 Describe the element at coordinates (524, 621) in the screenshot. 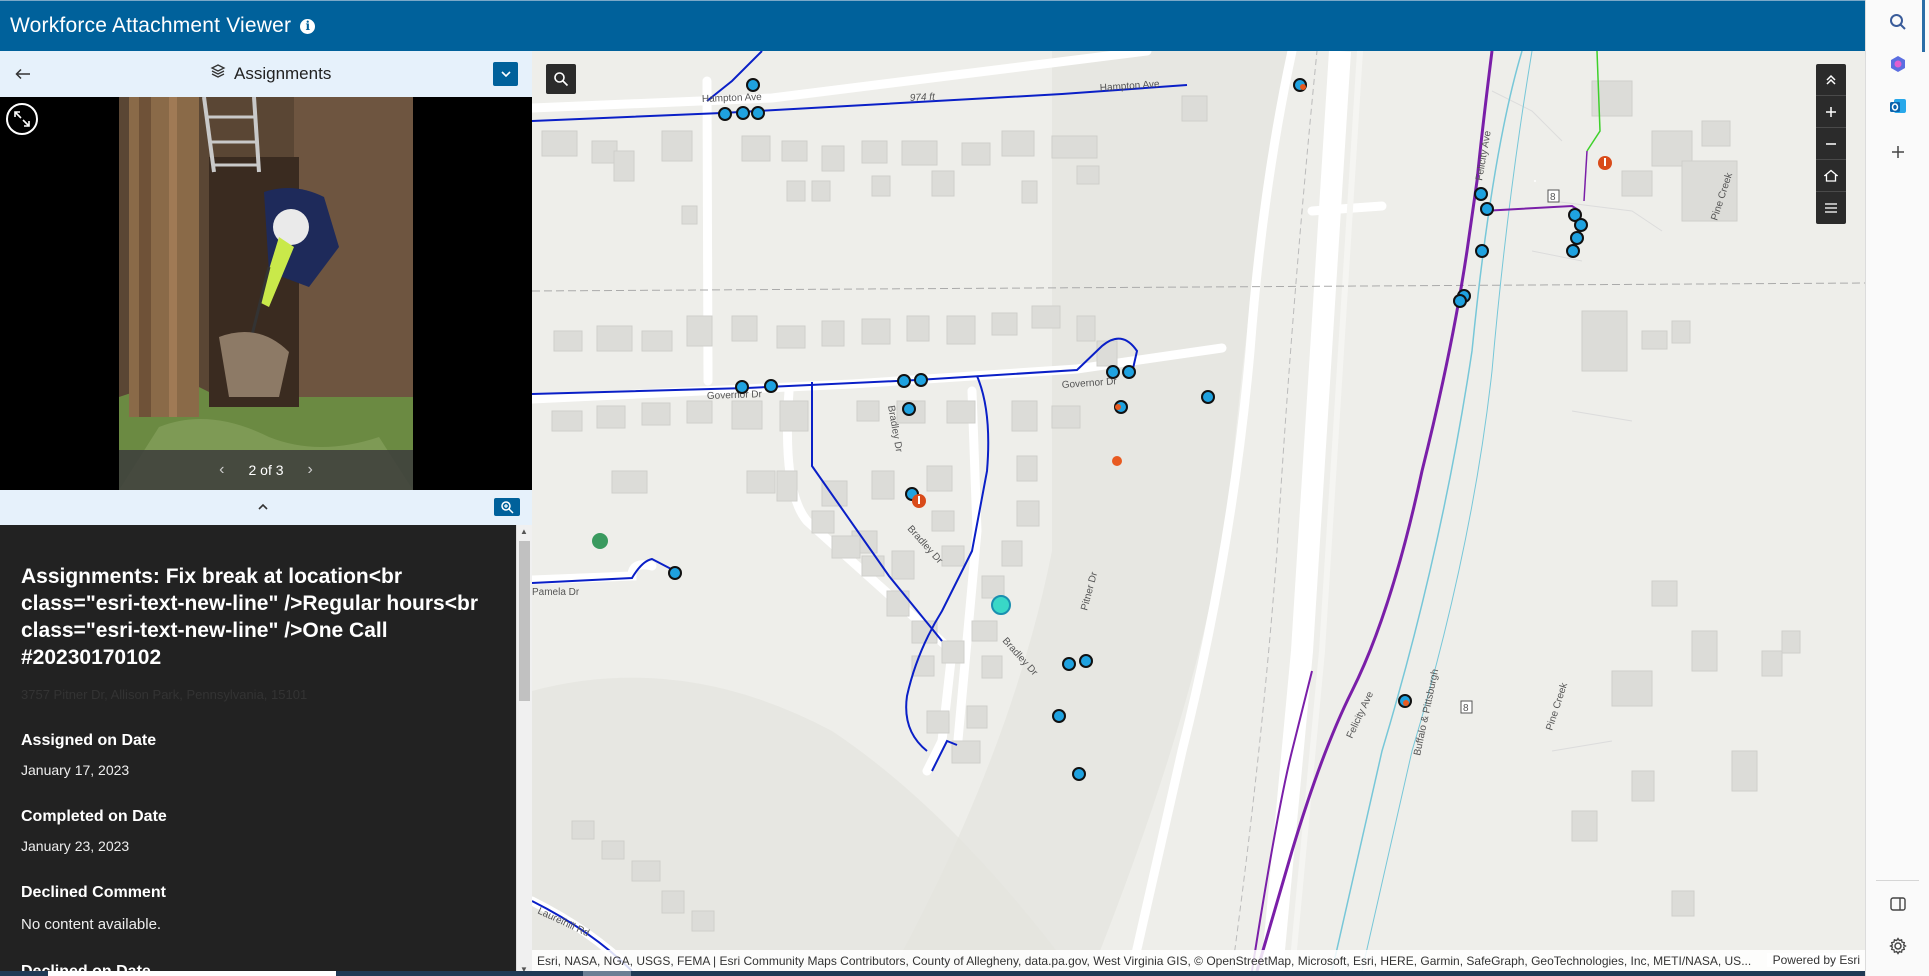

I see `scrollbar-thumb` at that location.